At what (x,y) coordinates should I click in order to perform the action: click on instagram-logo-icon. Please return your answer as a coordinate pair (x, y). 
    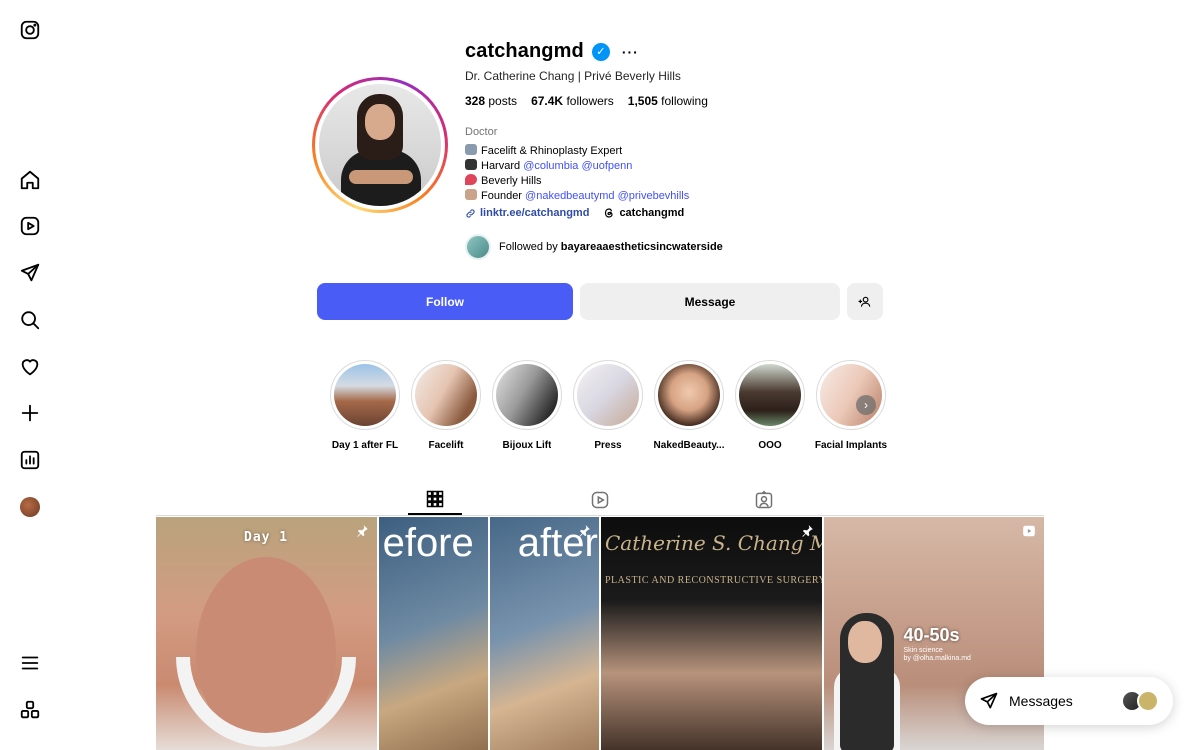
    Looking at the image, I should click on (30, 30).